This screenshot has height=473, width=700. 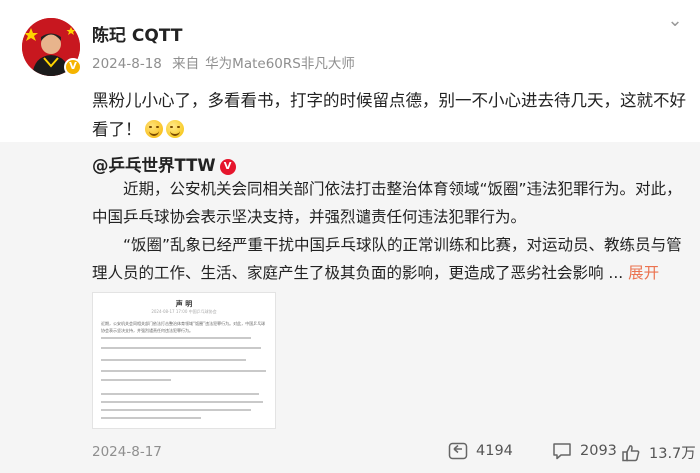 What do you see at coordinates (598, 451) in the screenshot?
I see `comment-count: 2093` at bounding box center [598, 451].